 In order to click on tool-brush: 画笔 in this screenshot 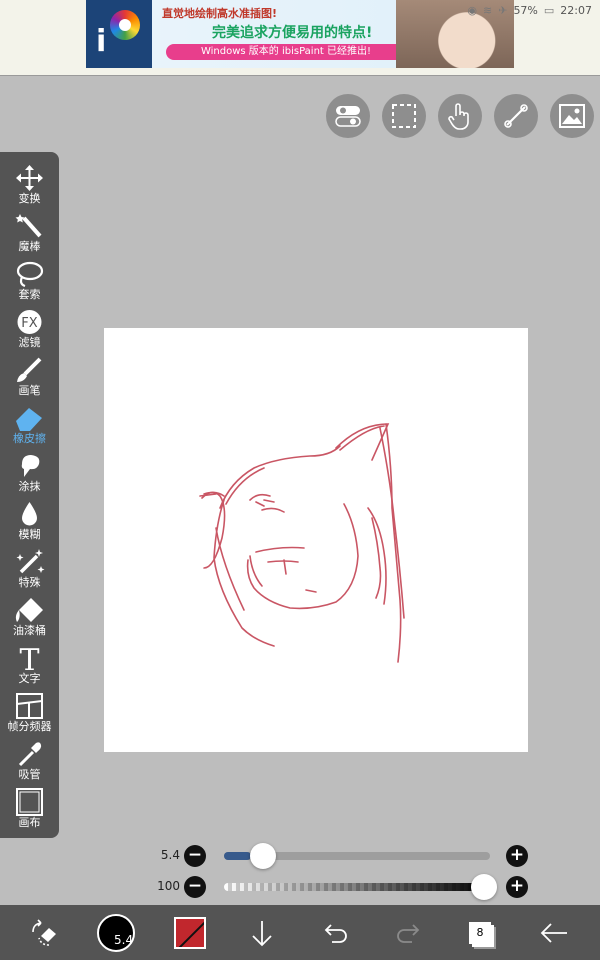, I will do `click(29, 376)`.